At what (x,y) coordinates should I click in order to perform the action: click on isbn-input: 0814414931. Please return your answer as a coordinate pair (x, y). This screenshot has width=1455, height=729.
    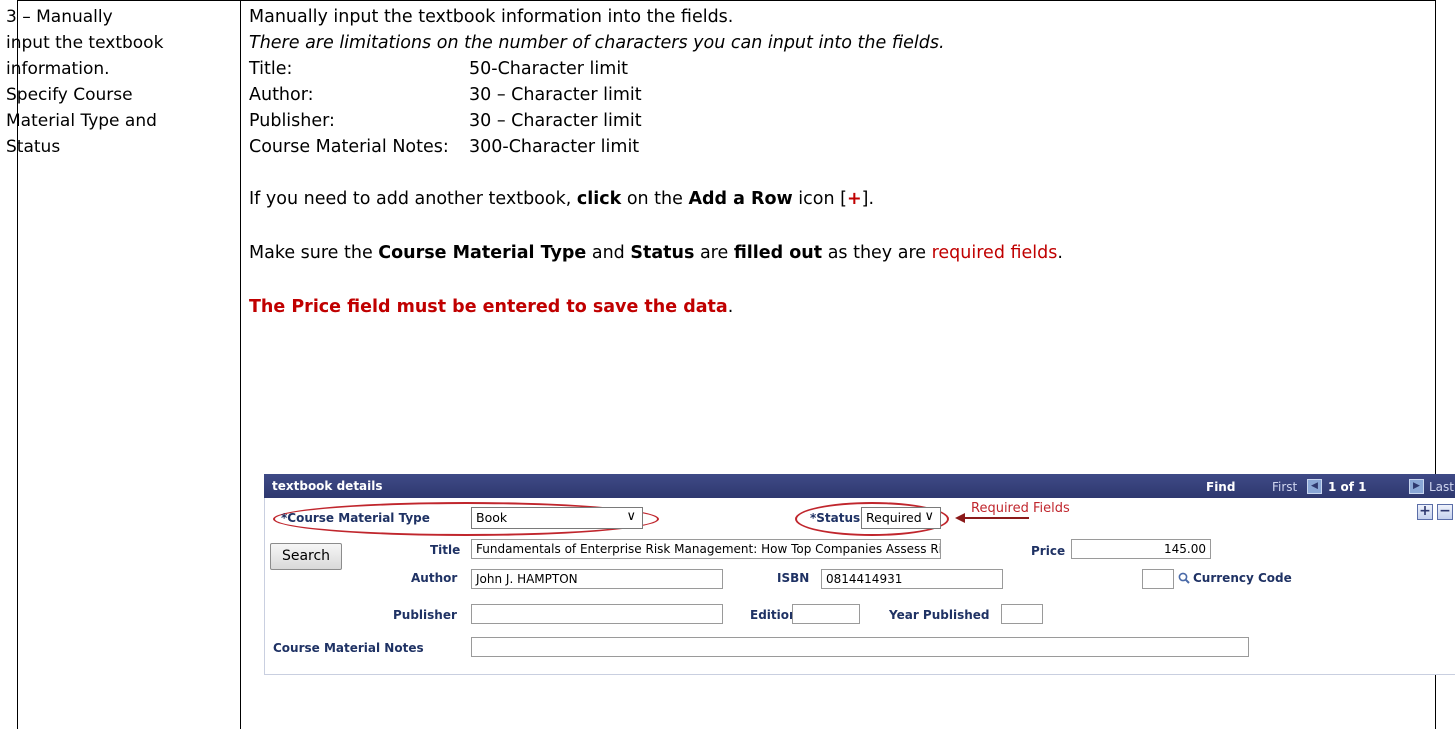
    Looking at the image, I should click on (912, 579).